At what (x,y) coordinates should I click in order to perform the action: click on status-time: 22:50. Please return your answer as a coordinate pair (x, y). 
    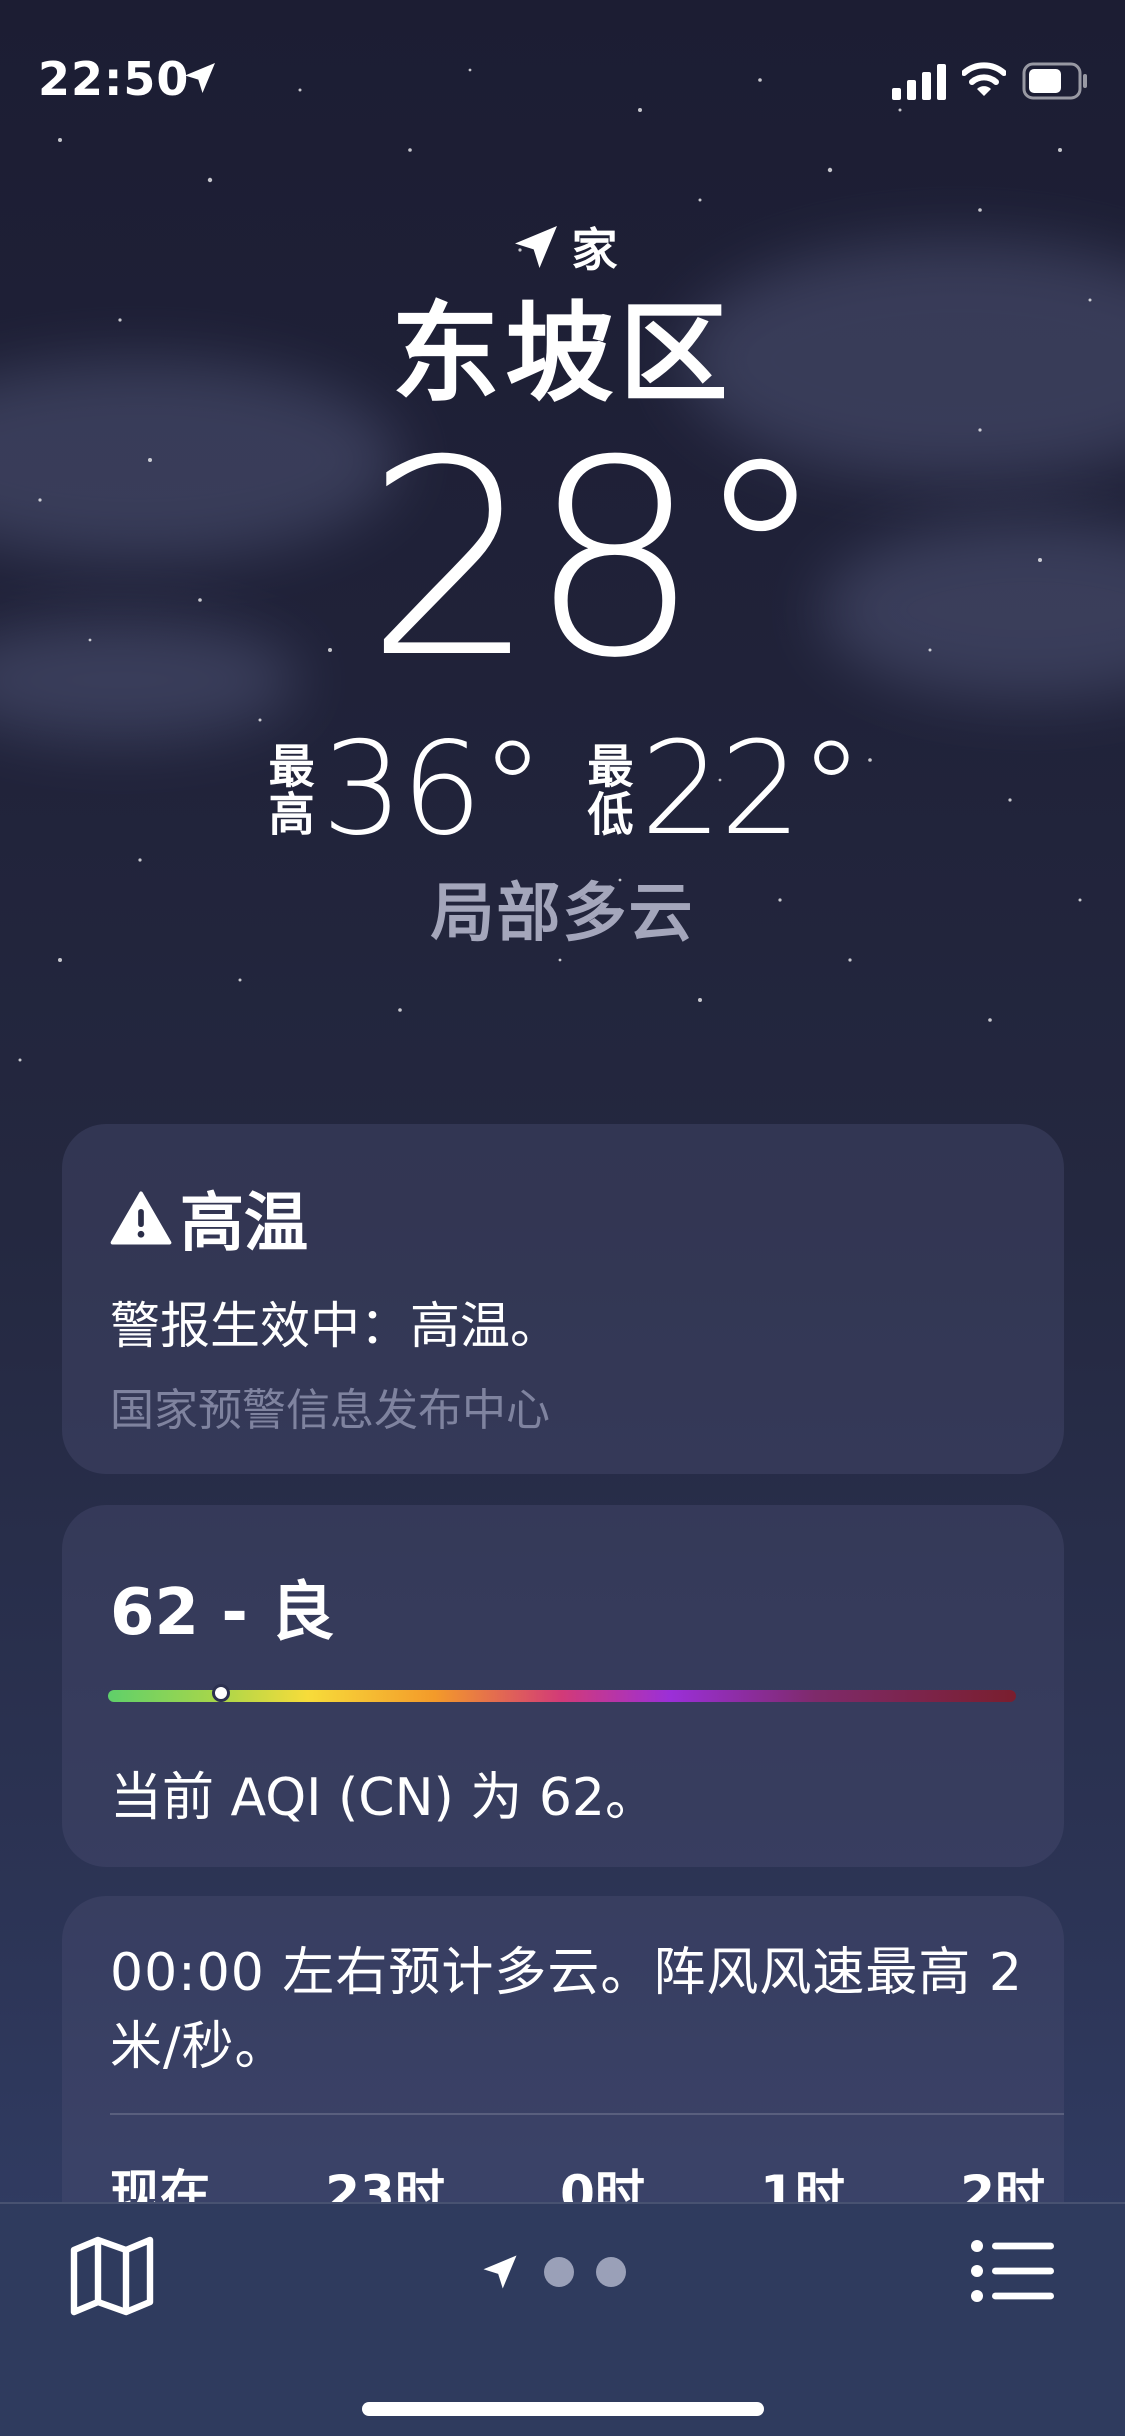
    Looking at the image, I should click on (114, 79).